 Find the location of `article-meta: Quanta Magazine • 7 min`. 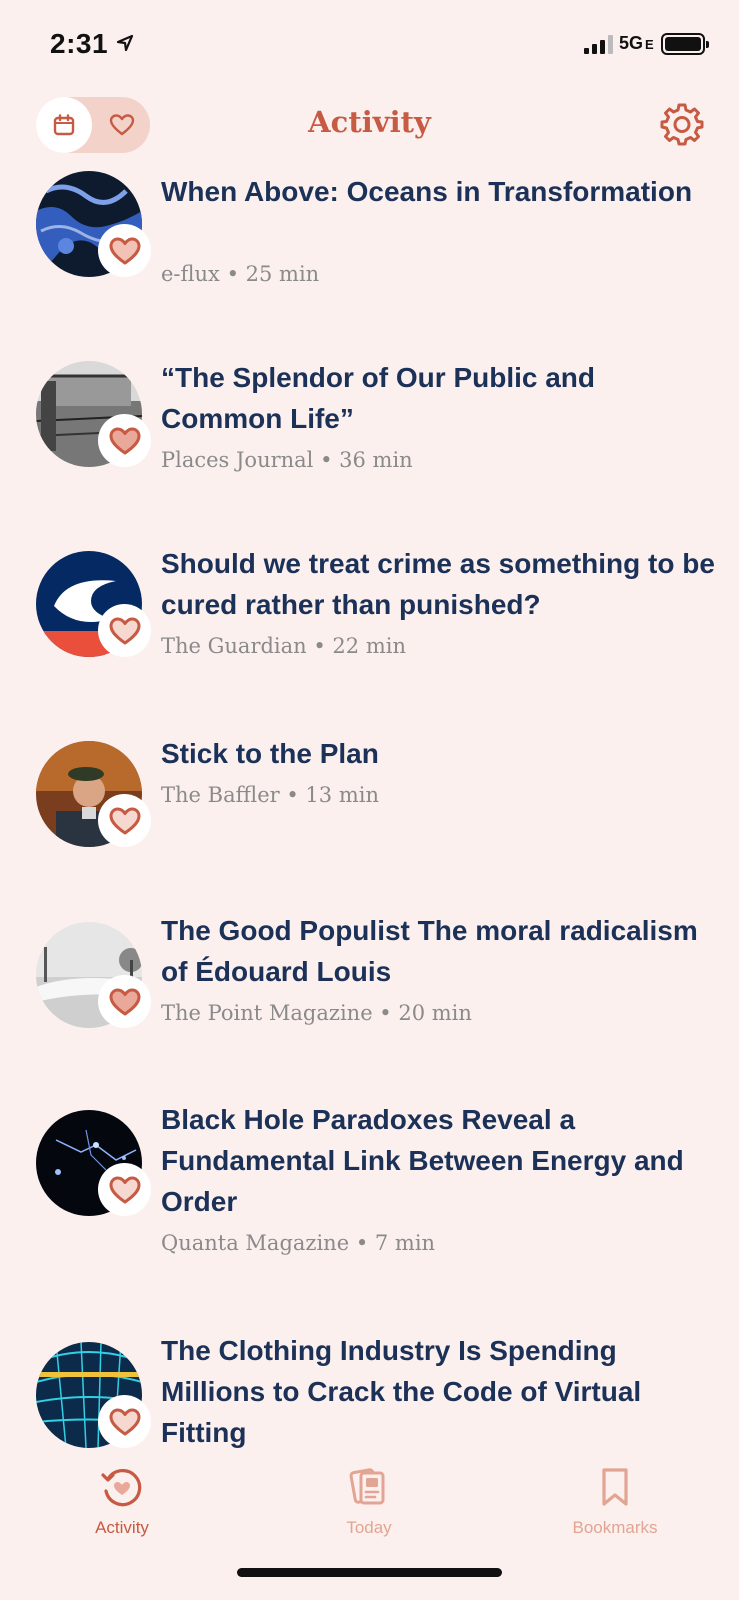

article-meta: Quanta Magazine • 7 min is located at coordinates (298, 1243).